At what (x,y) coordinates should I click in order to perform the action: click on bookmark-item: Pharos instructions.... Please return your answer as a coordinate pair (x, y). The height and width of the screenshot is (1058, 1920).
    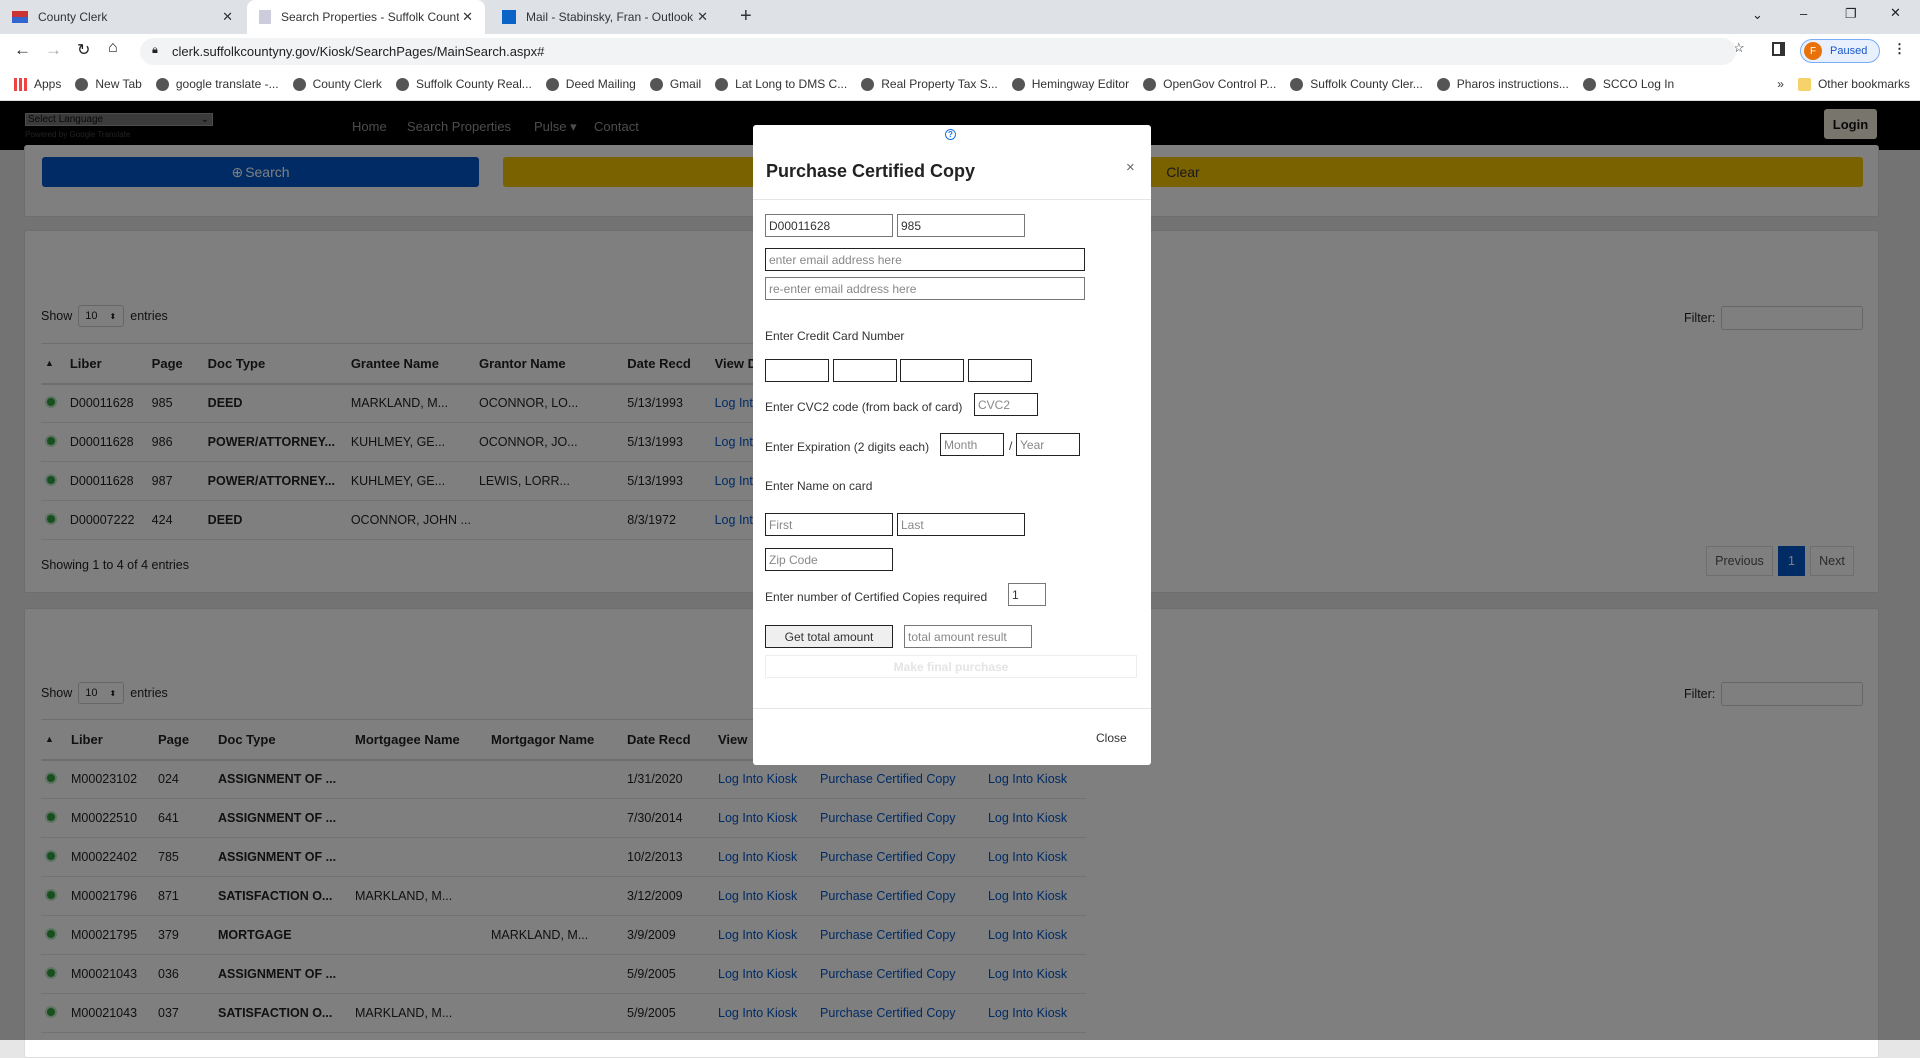
    Looking at the image, I should click on (1502, 84).